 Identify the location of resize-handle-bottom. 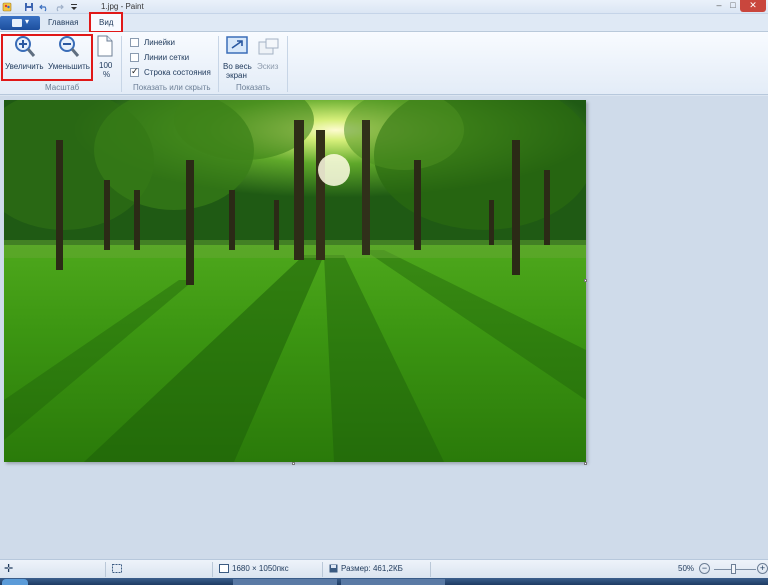
(293, 463).